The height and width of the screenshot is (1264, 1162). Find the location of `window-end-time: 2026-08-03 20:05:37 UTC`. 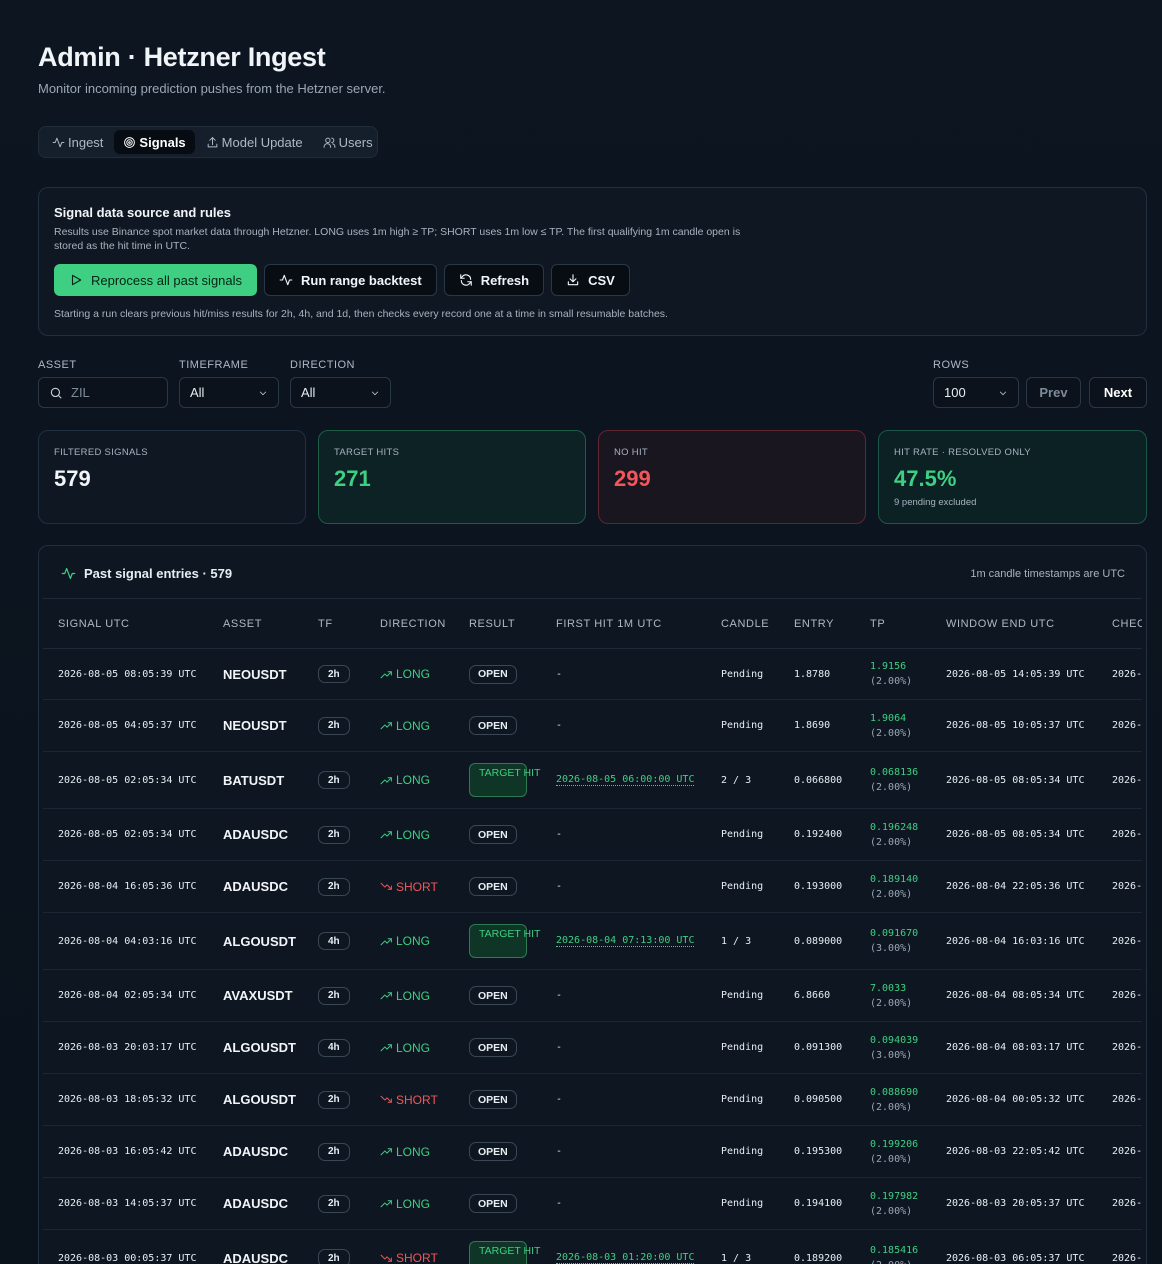

window-end-time: 2026-08-03 20:05:37 UTC is located at coordinates (1015, 1203).